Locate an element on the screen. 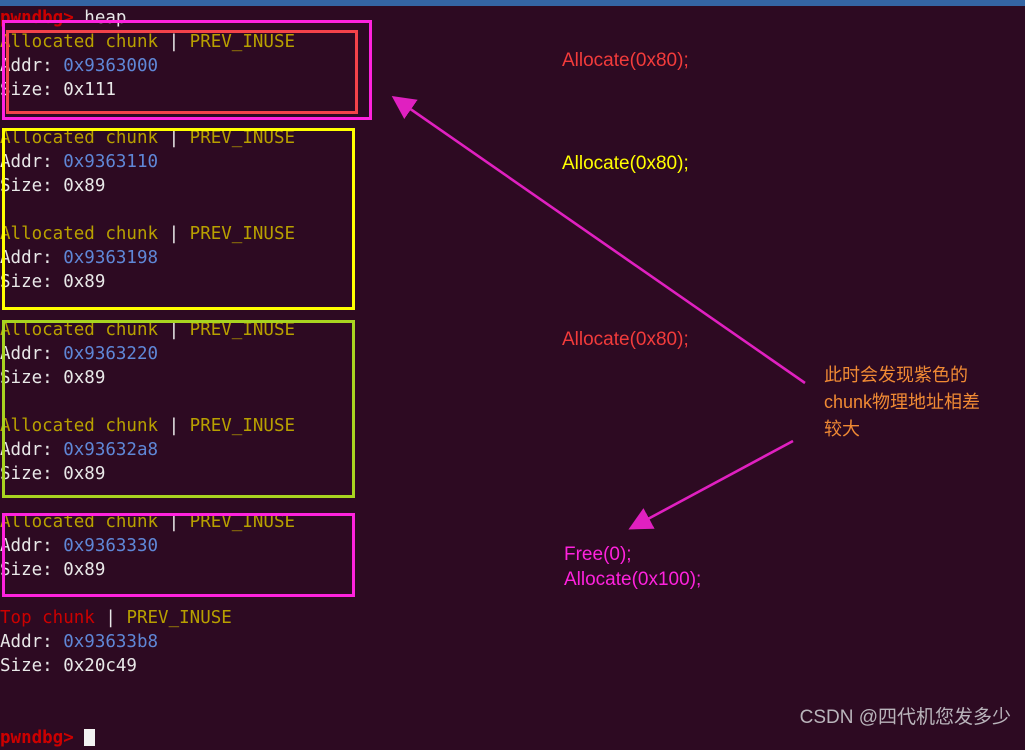 This screenshot has height=750, width=1025. annotation-allocate-1: Allocate(0x80); is located at coordinates (625, 60).